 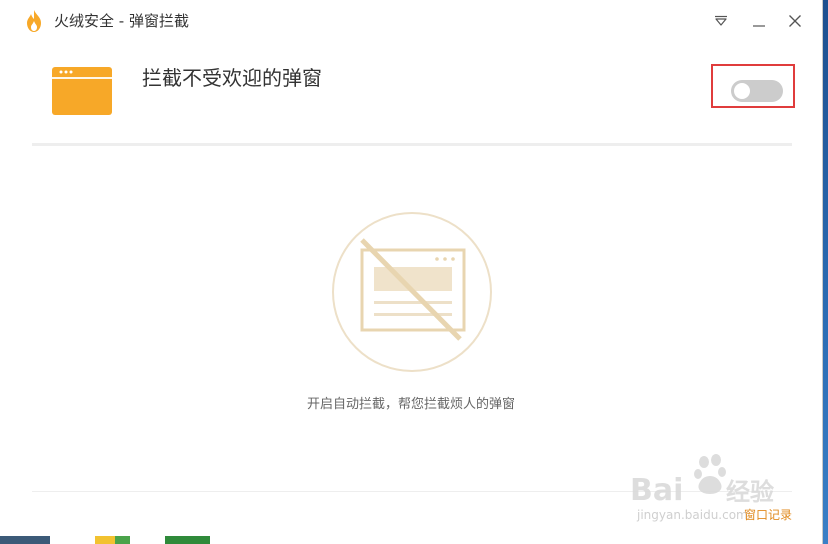 I want to click on empty-state-hint: 开启自动拦截，帮您拦截烦人的弹窗, so click(x=410, y=404).